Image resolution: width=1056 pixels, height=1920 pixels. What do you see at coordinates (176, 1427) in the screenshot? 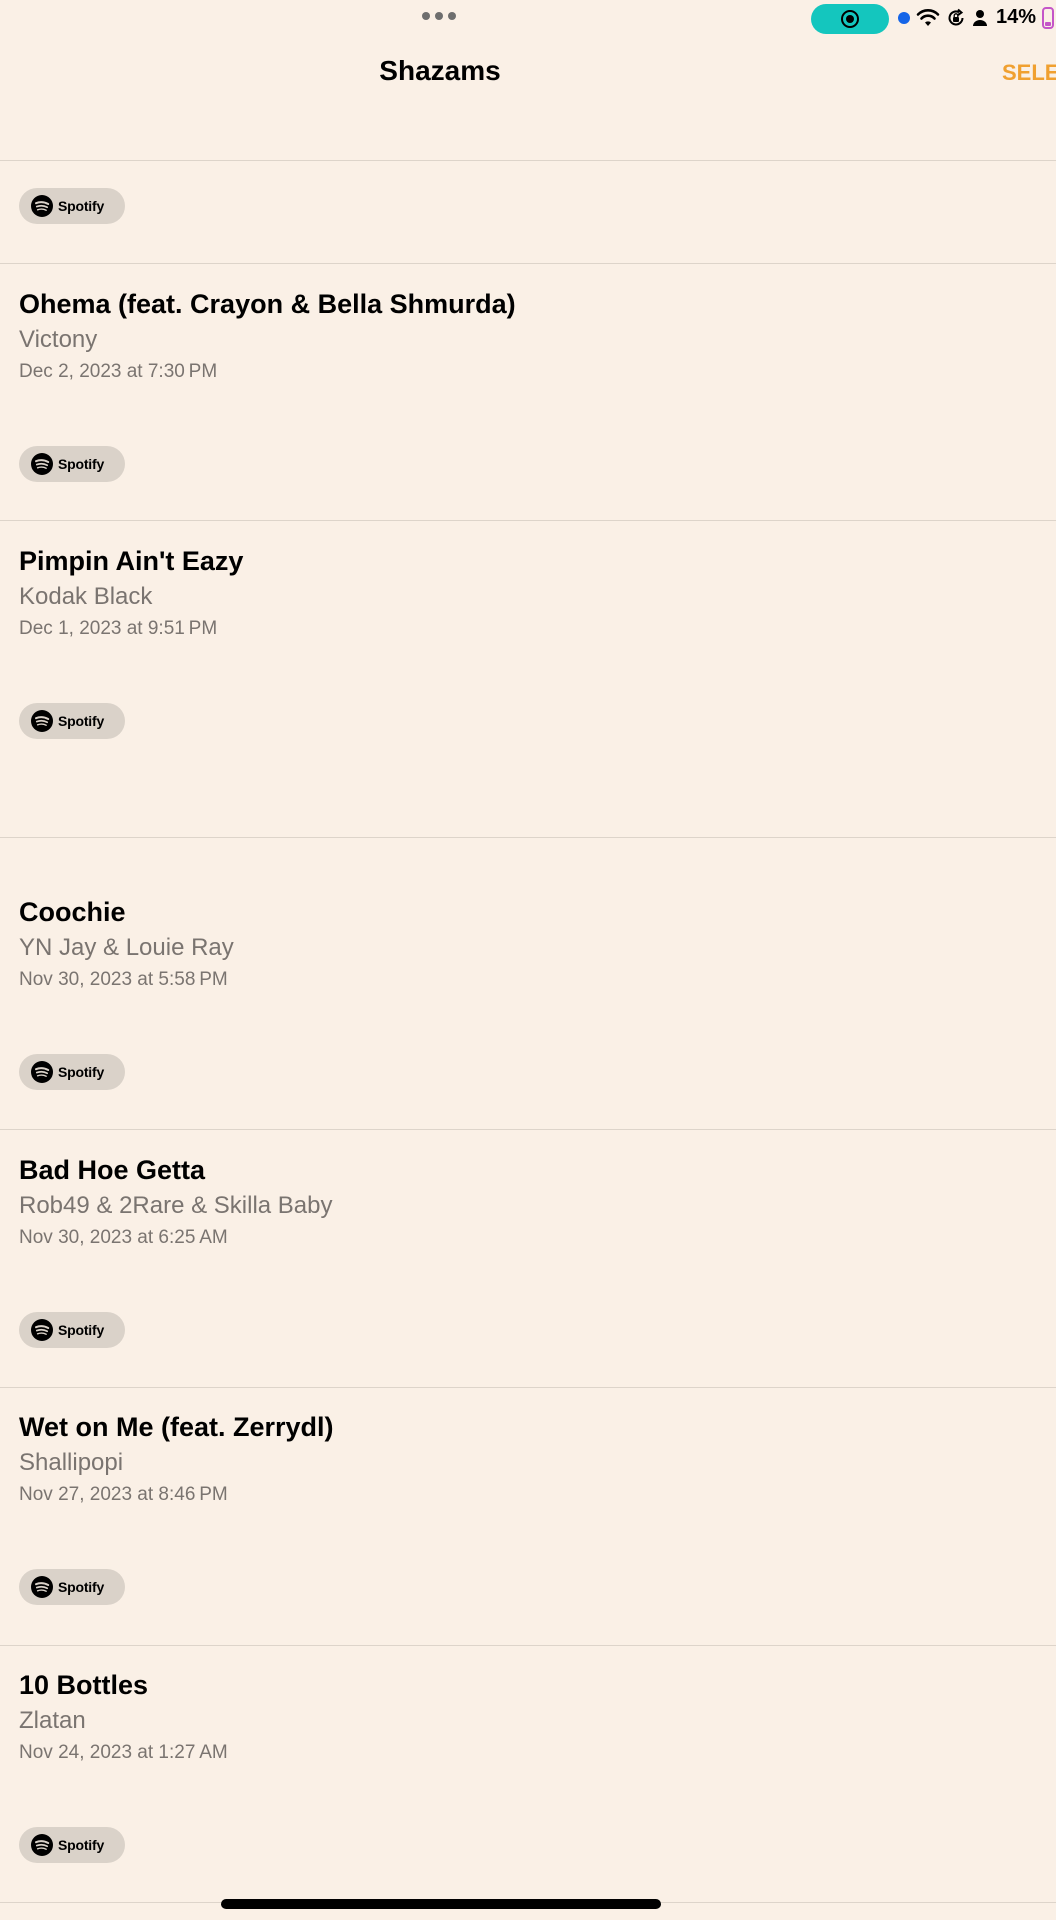
I see `song-title: Wet on Me (feat. Zerrydl)` at bounding box center [176, 1427].